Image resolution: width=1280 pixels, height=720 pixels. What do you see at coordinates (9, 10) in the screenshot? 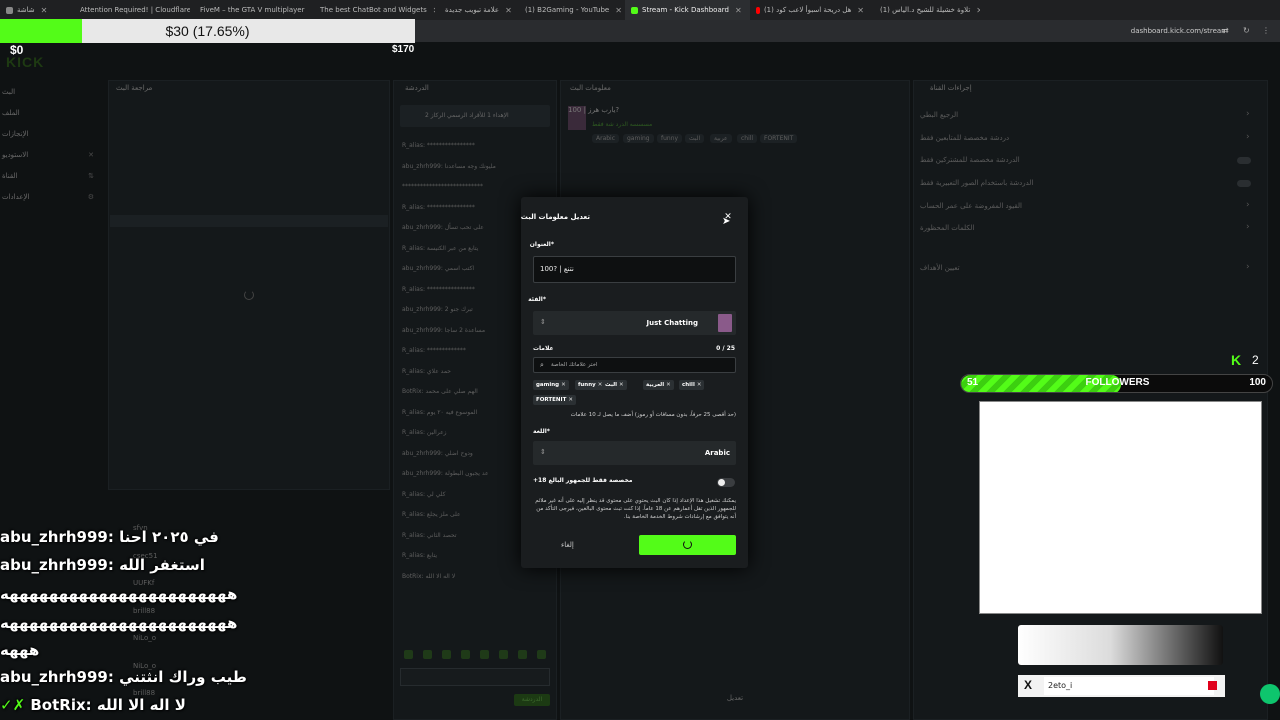
I see `tab-favicon-icon` at bounding box center [9, 10].